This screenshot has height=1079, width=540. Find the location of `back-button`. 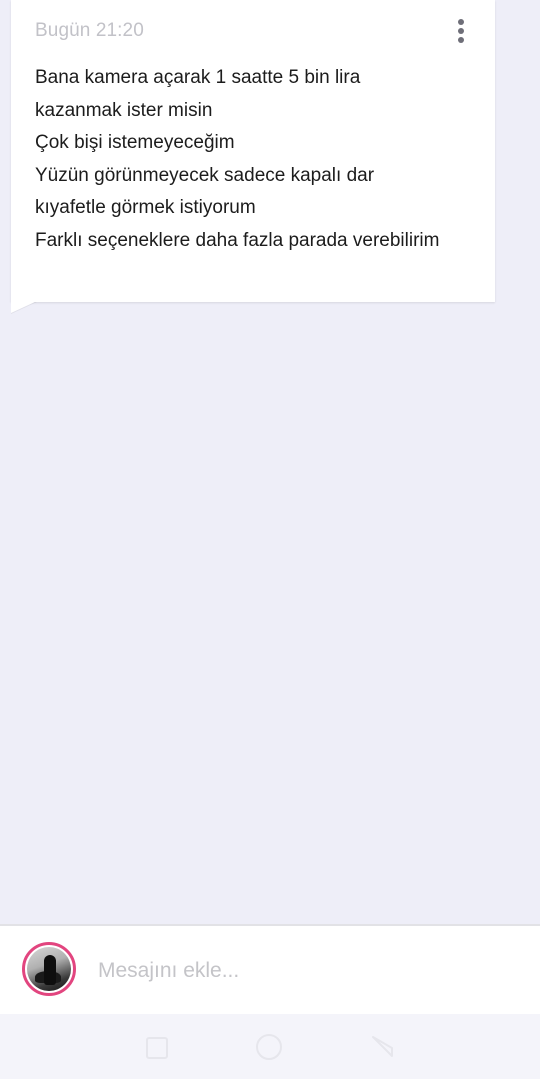

back-button is located at coordinates (384, 1047).